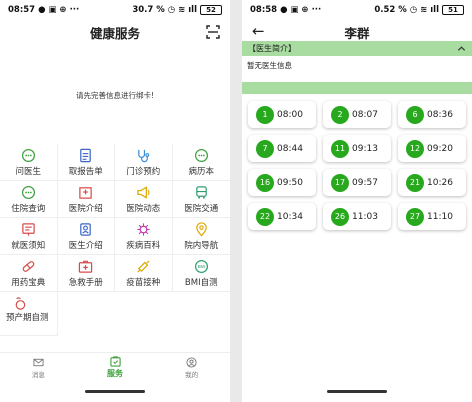 This screenshot has width=472, height=402. Describe the element at coordinates (115, 373) in the screenshot. I see `tab-label: 服务` at that location.